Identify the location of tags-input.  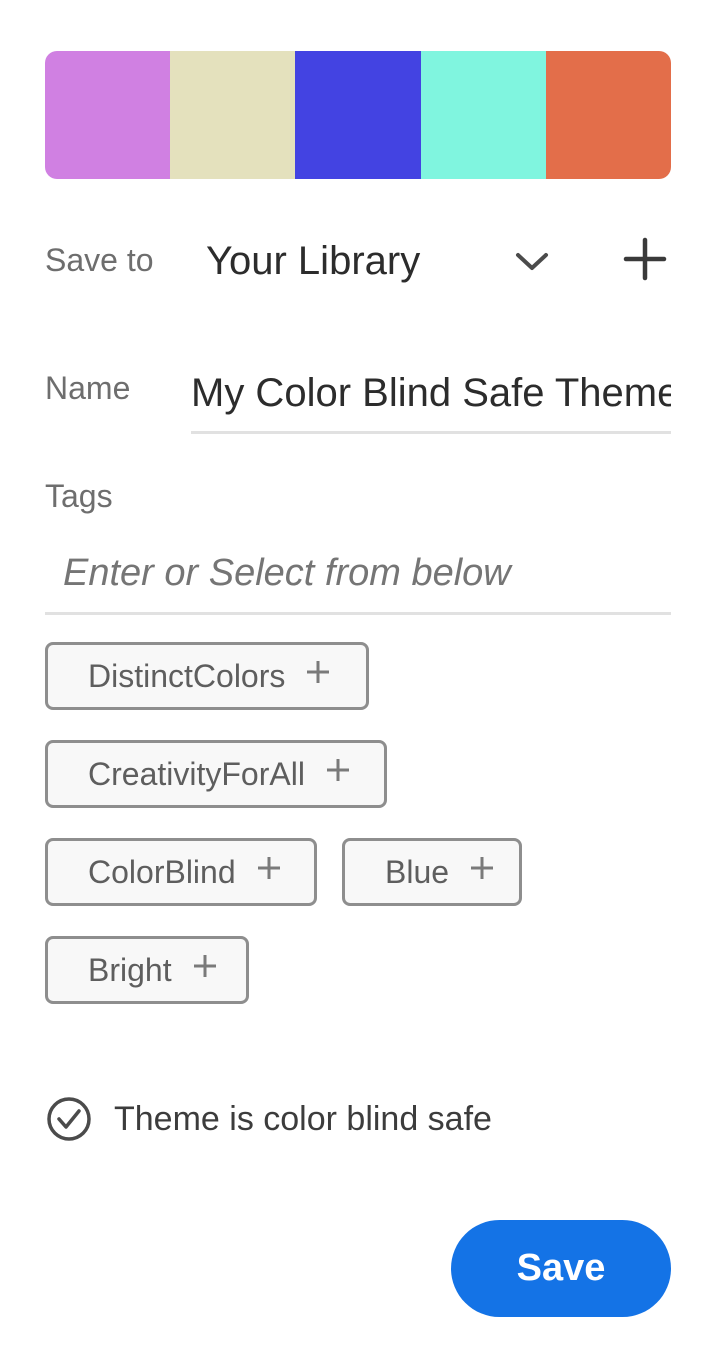
(358, 575).